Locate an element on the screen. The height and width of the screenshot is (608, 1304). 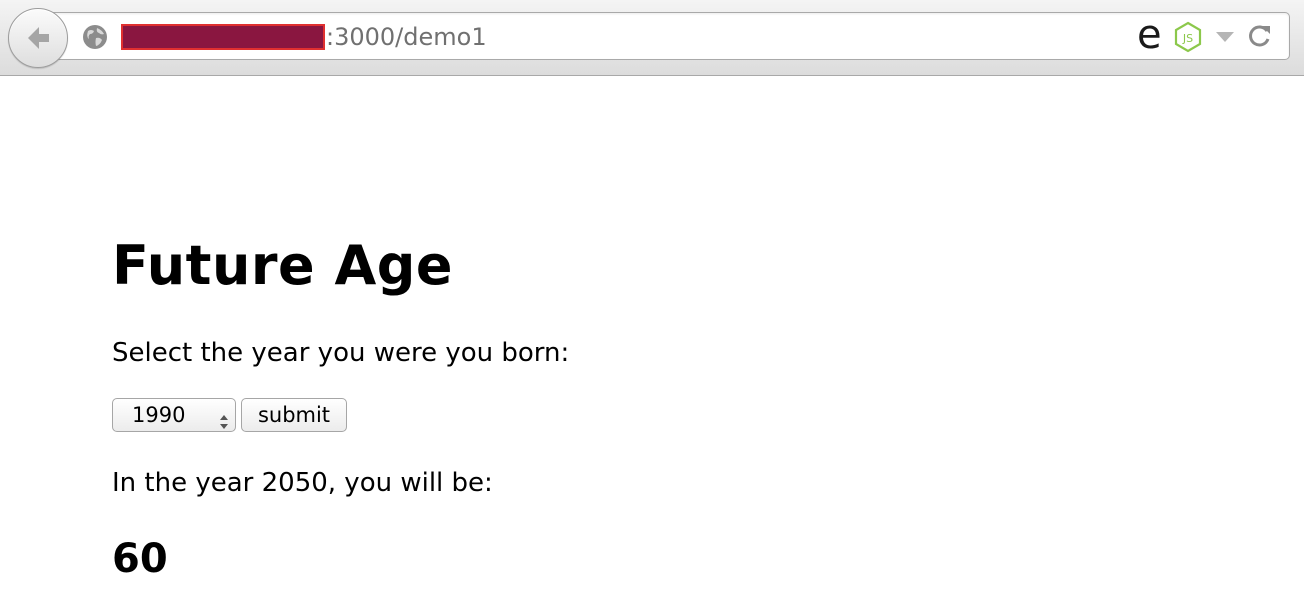
back-button is located at coordinates (38, 38).